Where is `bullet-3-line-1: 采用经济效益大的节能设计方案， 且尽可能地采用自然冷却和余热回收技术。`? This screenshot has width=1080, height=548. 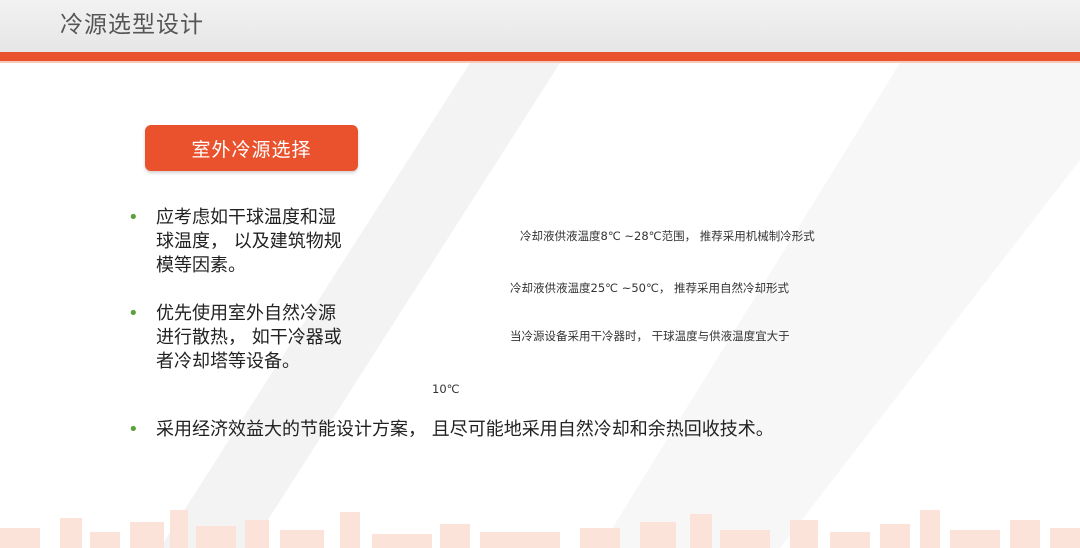 bullet-3-line-1: 采用经济效益大的节能设计方案， 且尽可能地采用自然冷却和余热回收技术。 is located at coordinates (465, 429).